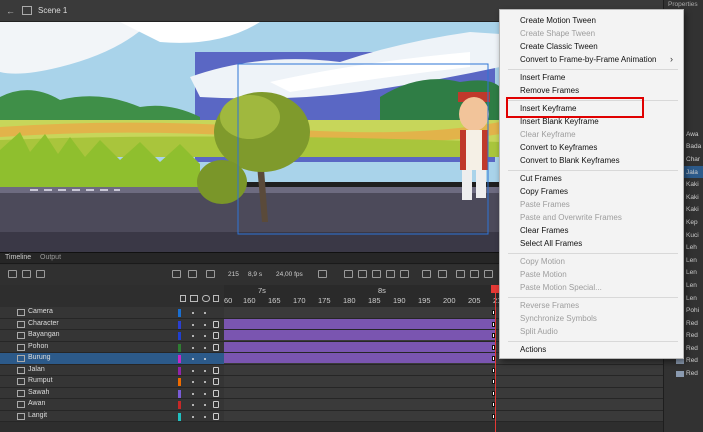 The height and width of the screenshot is (432, 703). Describe the element at coordinates (40, 311) in the screenshot. I see `layer-name: Camera` at that location.